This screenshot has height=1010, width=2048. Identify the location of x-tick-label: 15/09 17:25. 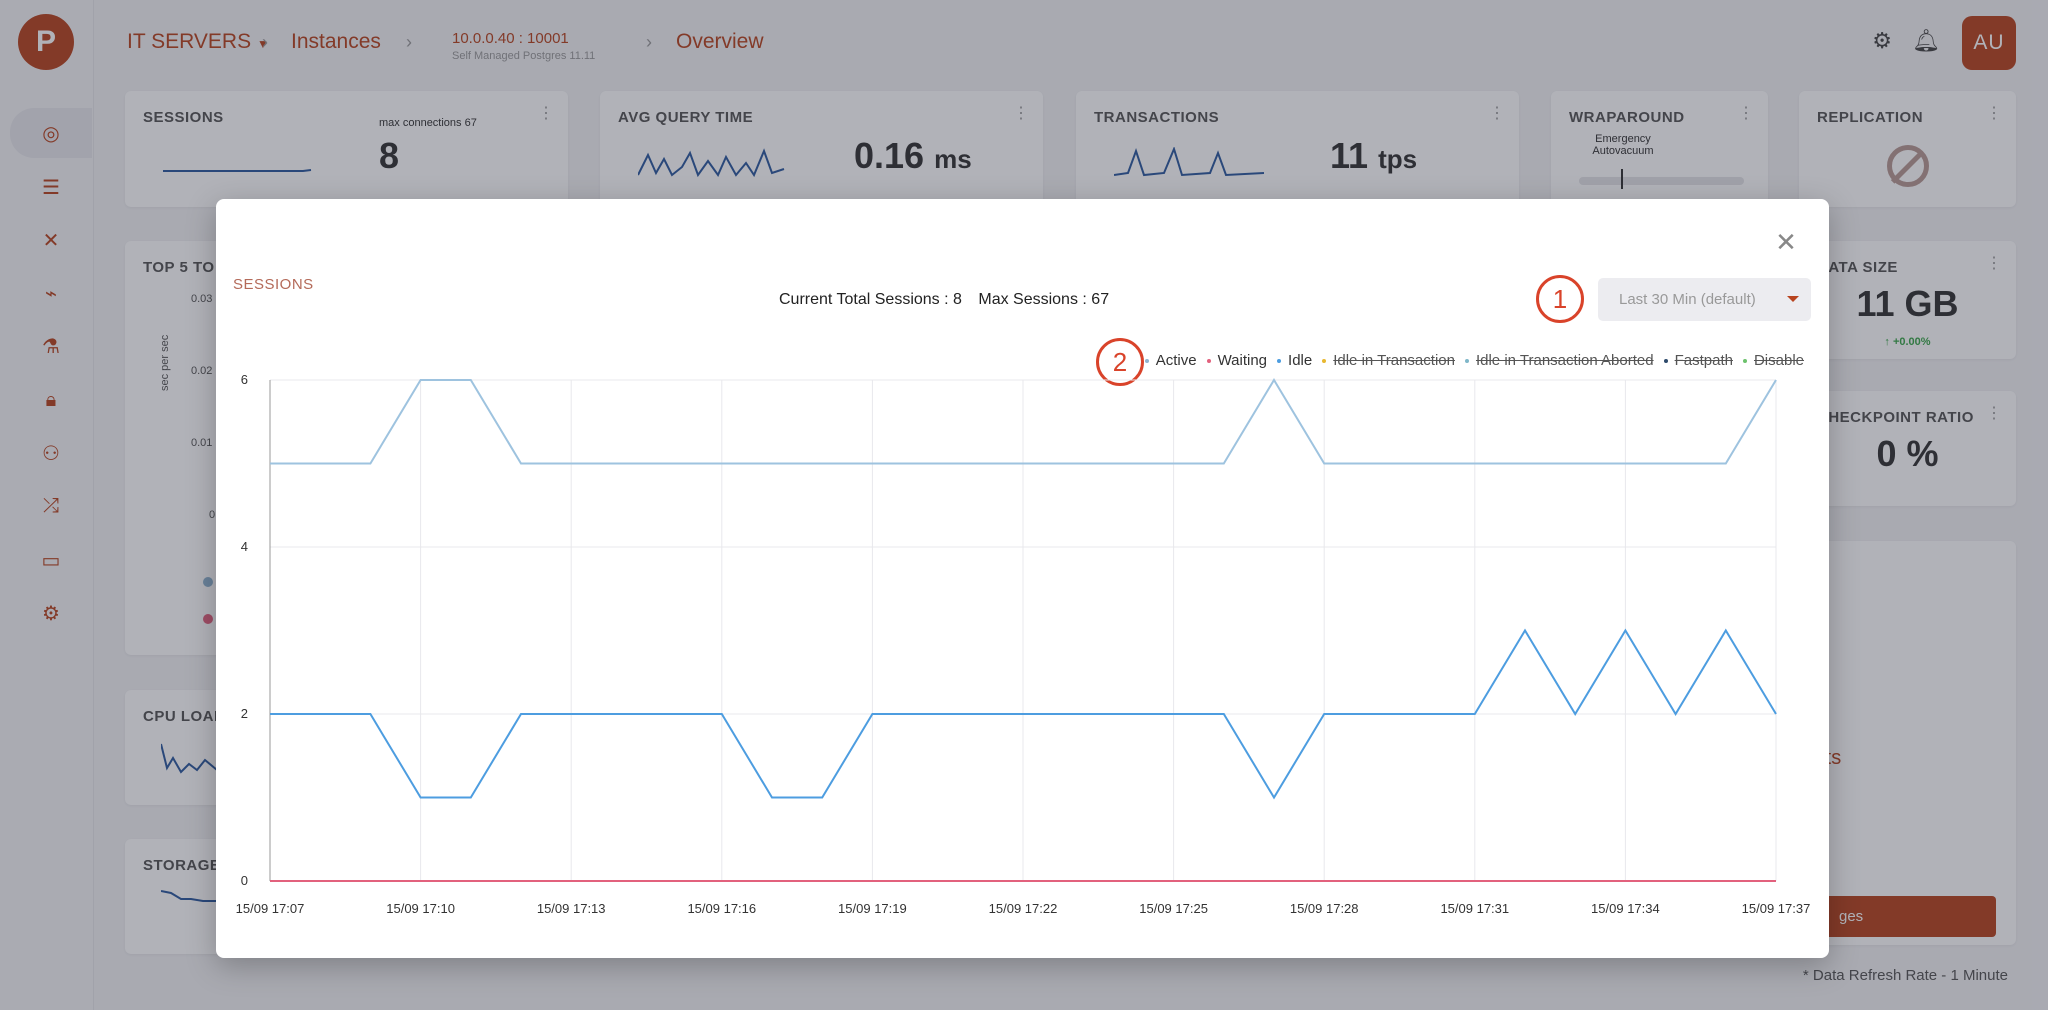
(1173, 908).